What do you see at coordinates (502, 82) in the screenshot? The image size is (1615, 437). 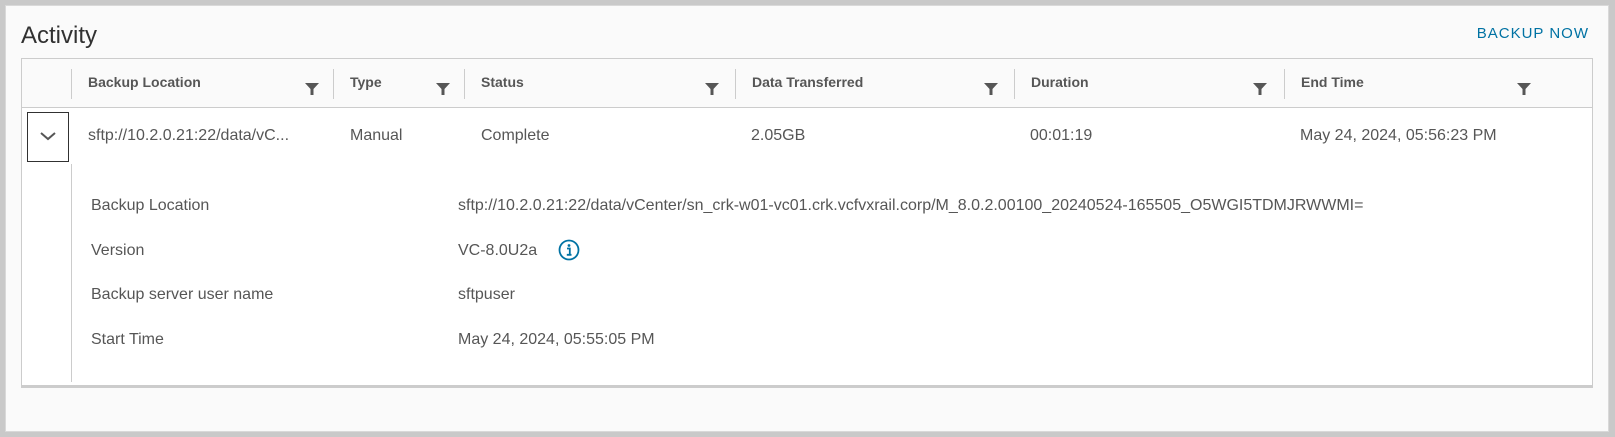 I see `column-label: Status` at bounding box center [502, 82].